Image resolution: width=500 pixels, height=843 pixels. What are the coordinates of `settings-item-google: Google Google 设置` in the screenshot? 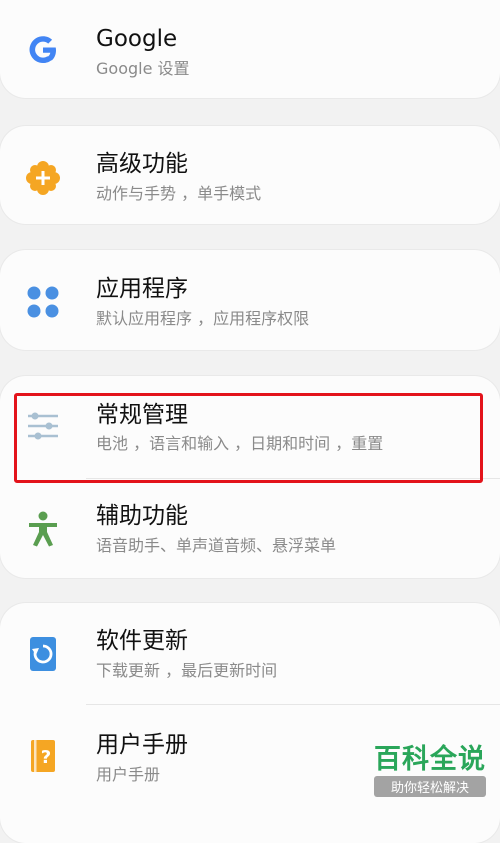 It's located at (250, 50).